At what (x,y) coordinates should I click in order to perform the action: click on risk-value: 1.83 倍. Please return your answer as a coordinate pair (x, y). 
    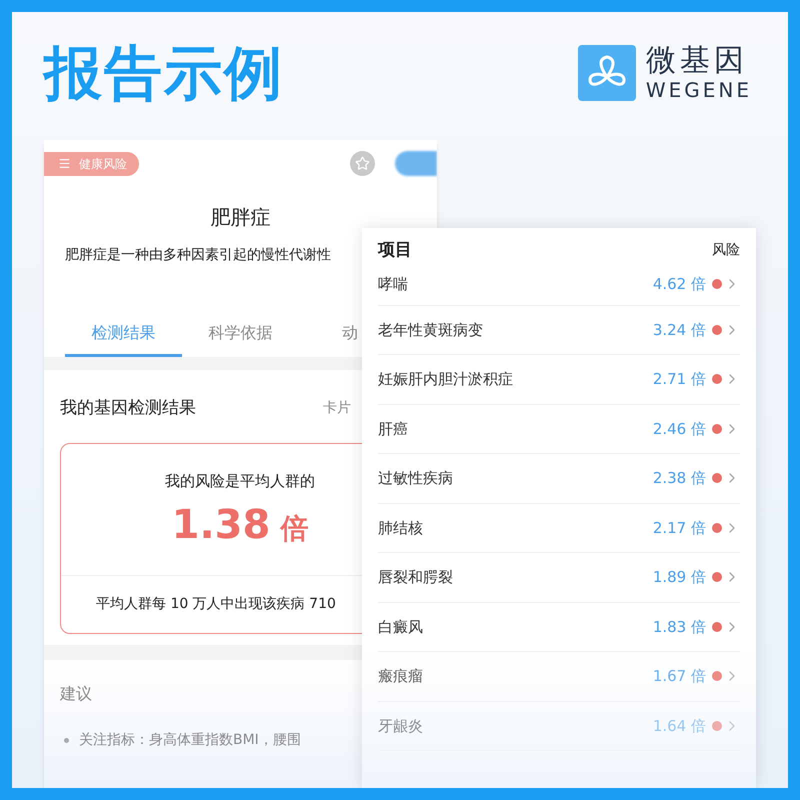
    Looking at the image, I should click on (679, 627).